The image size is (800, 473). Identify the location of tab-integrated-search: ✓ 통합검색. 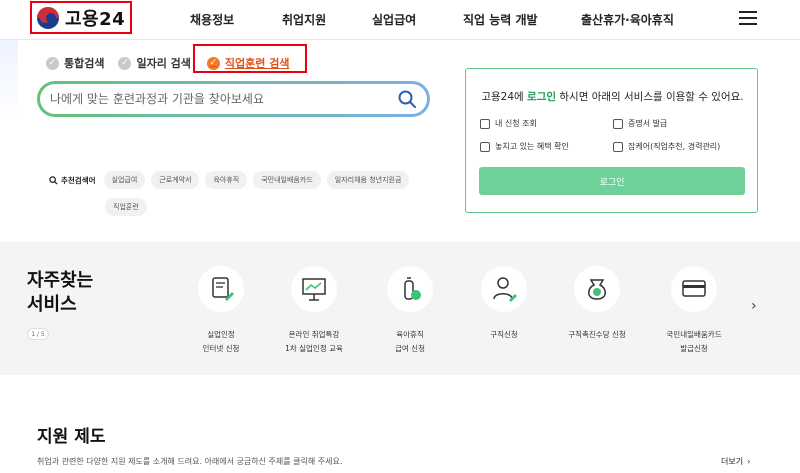
(75, 63).